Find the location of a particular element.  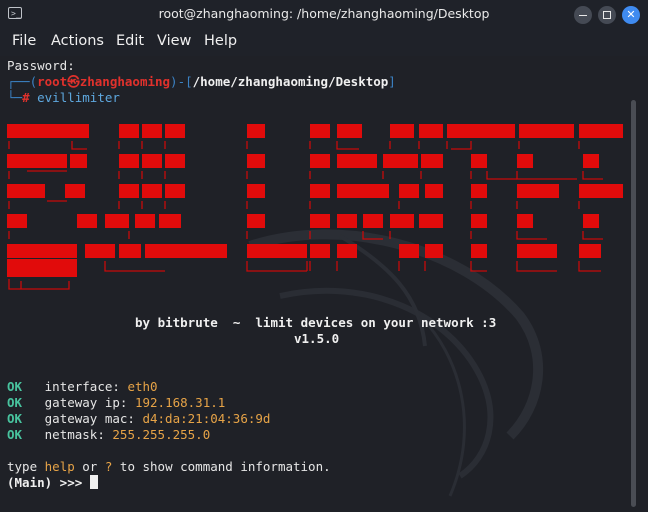

close-button: ✕ is located at coordinates (631, 15).